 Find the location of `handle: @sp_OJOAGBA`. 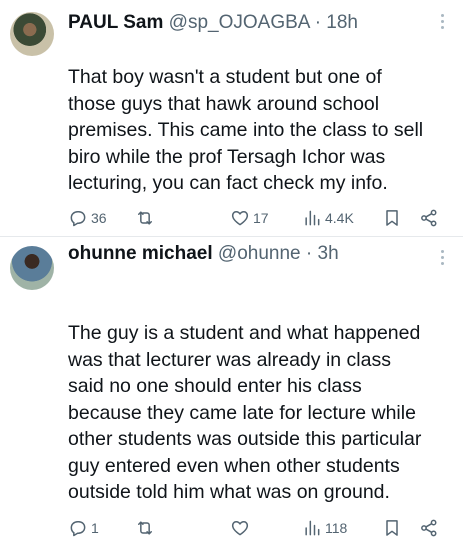

handle: @sp_OJOAGBA is located at coordinates (239, 22).